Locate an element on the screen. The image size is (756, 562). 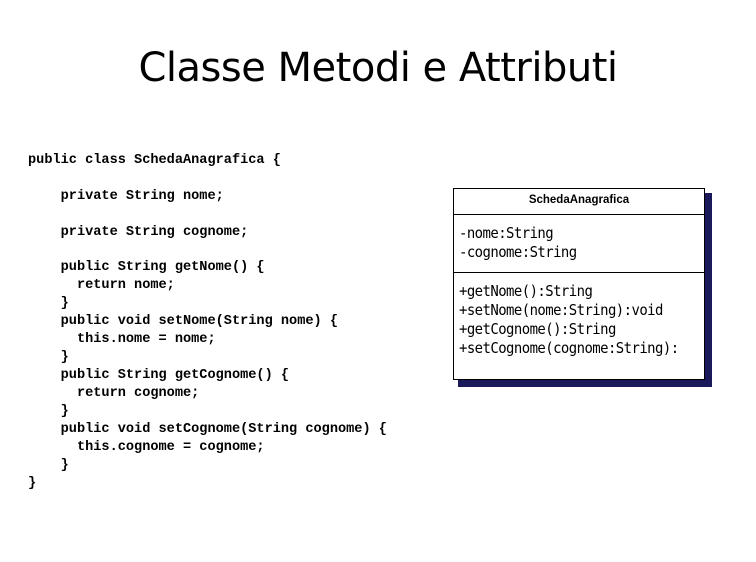
slide-title: Classe Metodi e Attributi is located at coordinates (378, 68).